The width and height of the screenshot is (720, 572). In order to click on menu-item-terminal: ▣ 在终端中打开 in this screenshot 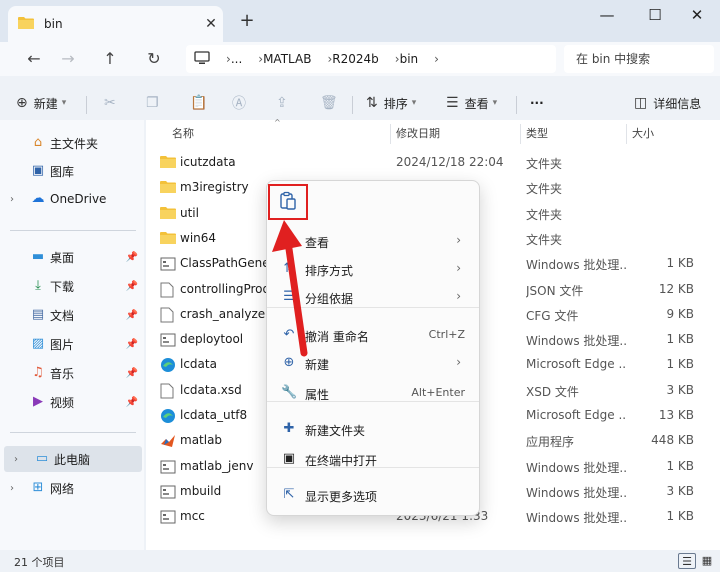, I will do `click(373, 459)`.